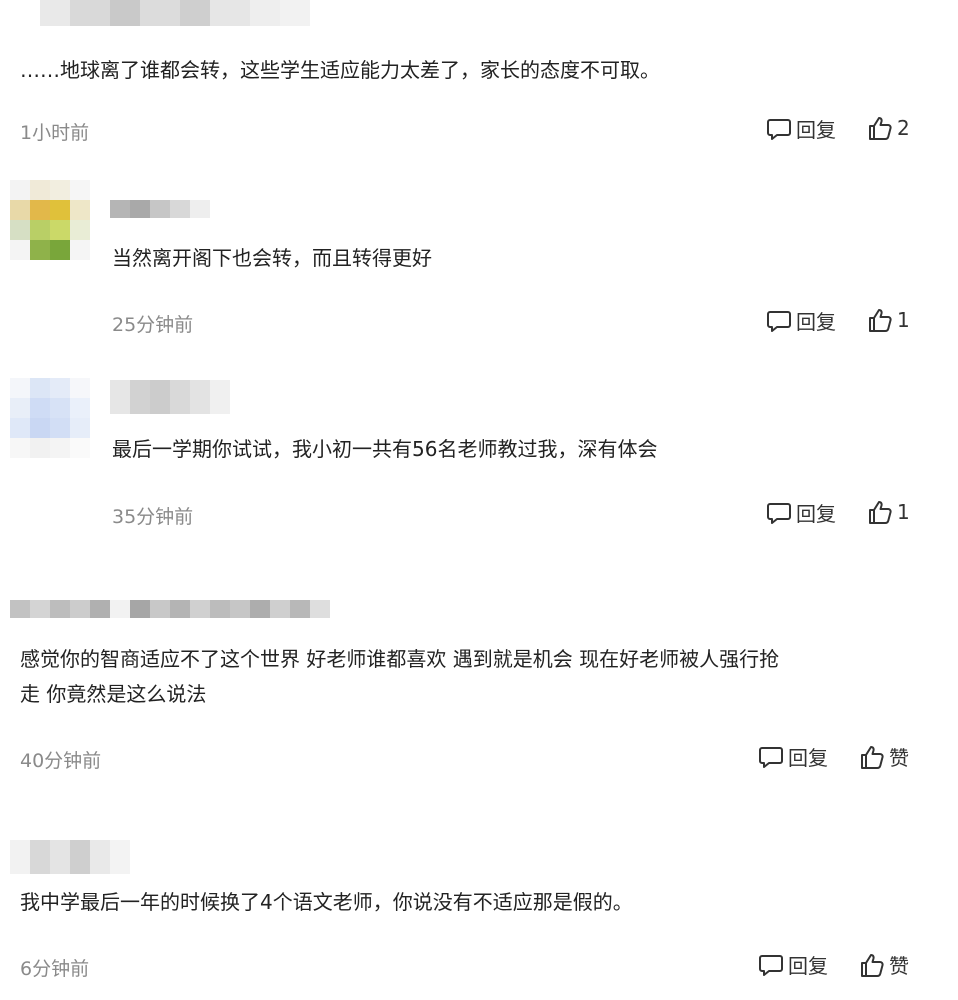 This screenshot has width=958, height=1000. What do you see at coordinates (340, 70) in the screenshot?
I see `comment-text: ……地球离了谁都会转，这些学生适应能力太差了，家长的态度不可取。` at bounding box center [340, 70].